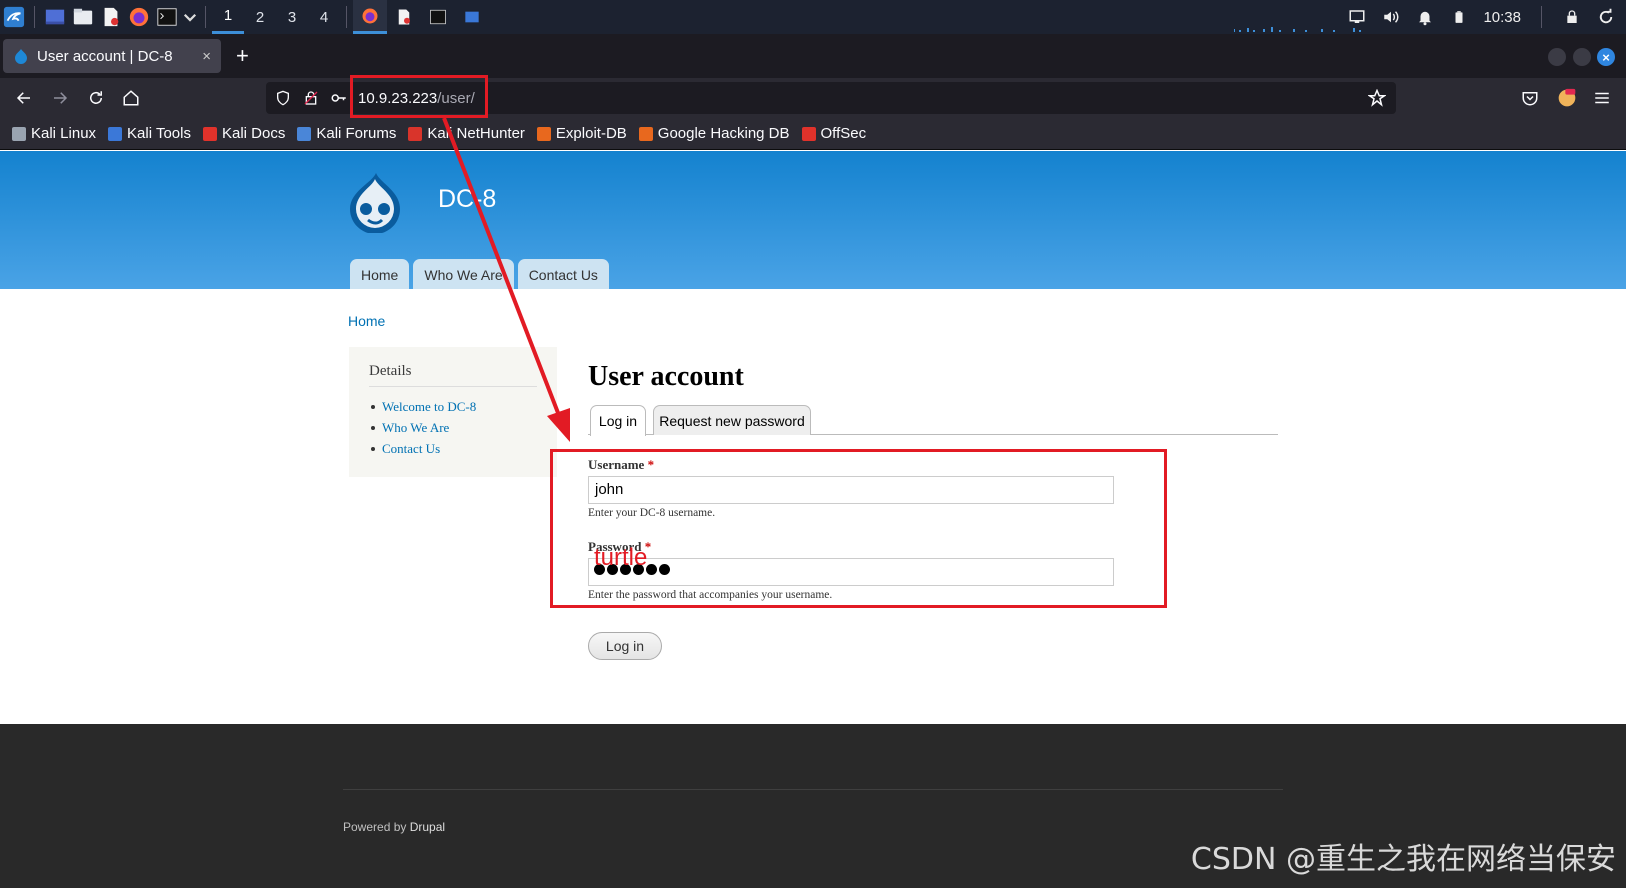 This screenshot has width=1626, height=888. I want to click on primary-tabs: Log in Request new password, so click(933, 420).